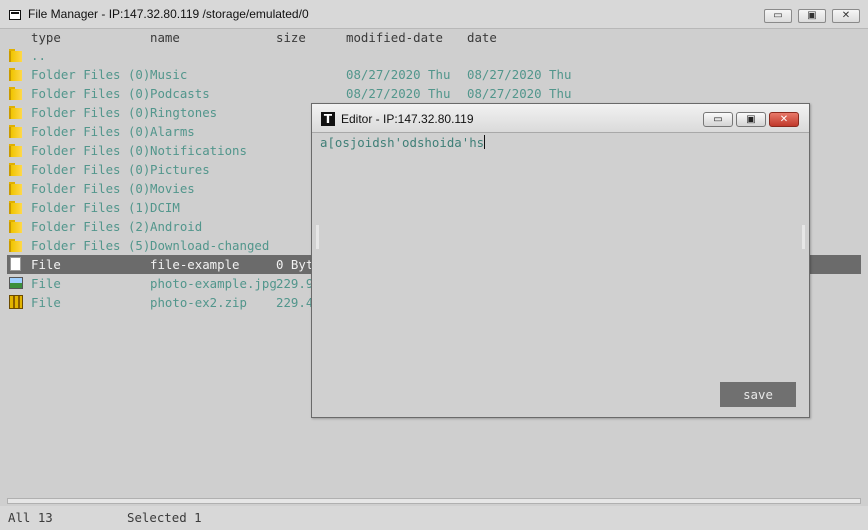 Image resolution: width=868 pixels, height=530 pixels. I want to click on cell-size: 229.9, so click(295, 283).